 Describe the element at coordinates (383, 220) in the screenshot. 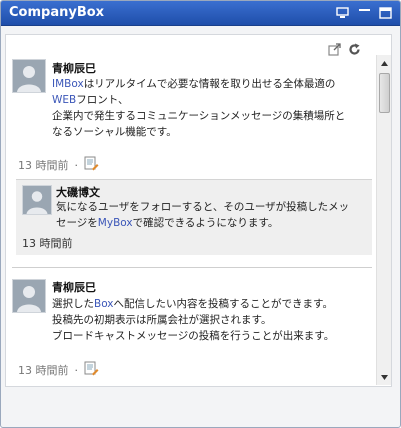

I see `feed-scrollbar` at that location.